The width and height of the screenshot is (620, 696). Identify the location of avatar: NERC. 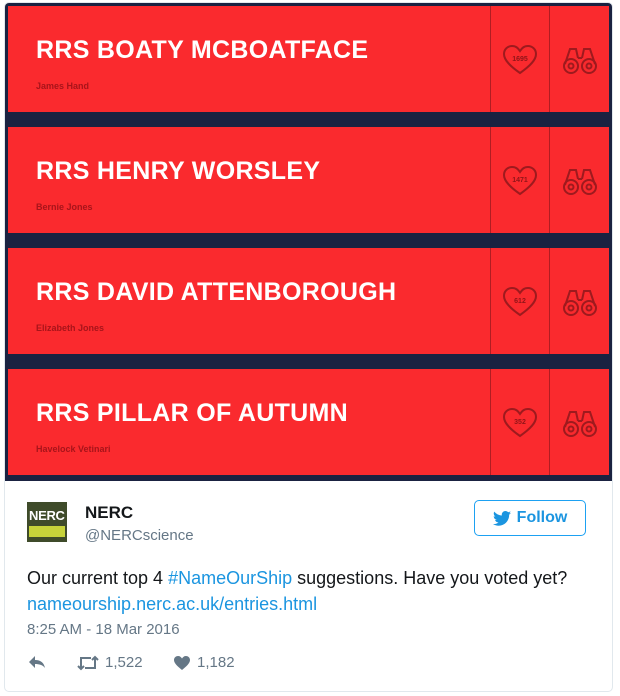
(47, 522).